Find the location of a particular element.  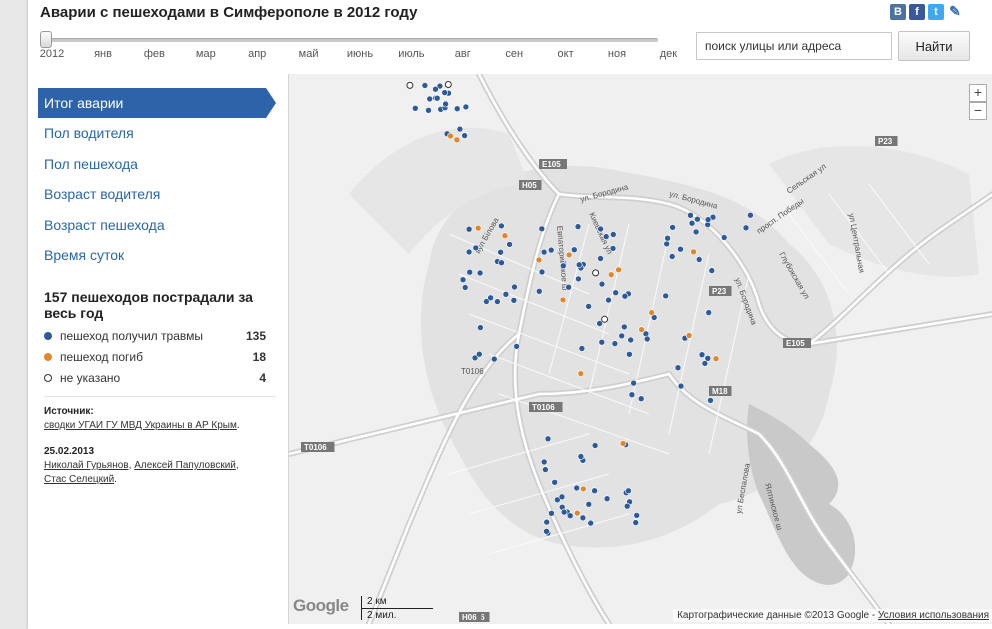

author-link: Николай Гурьянов is located at coordinates (86, 465).